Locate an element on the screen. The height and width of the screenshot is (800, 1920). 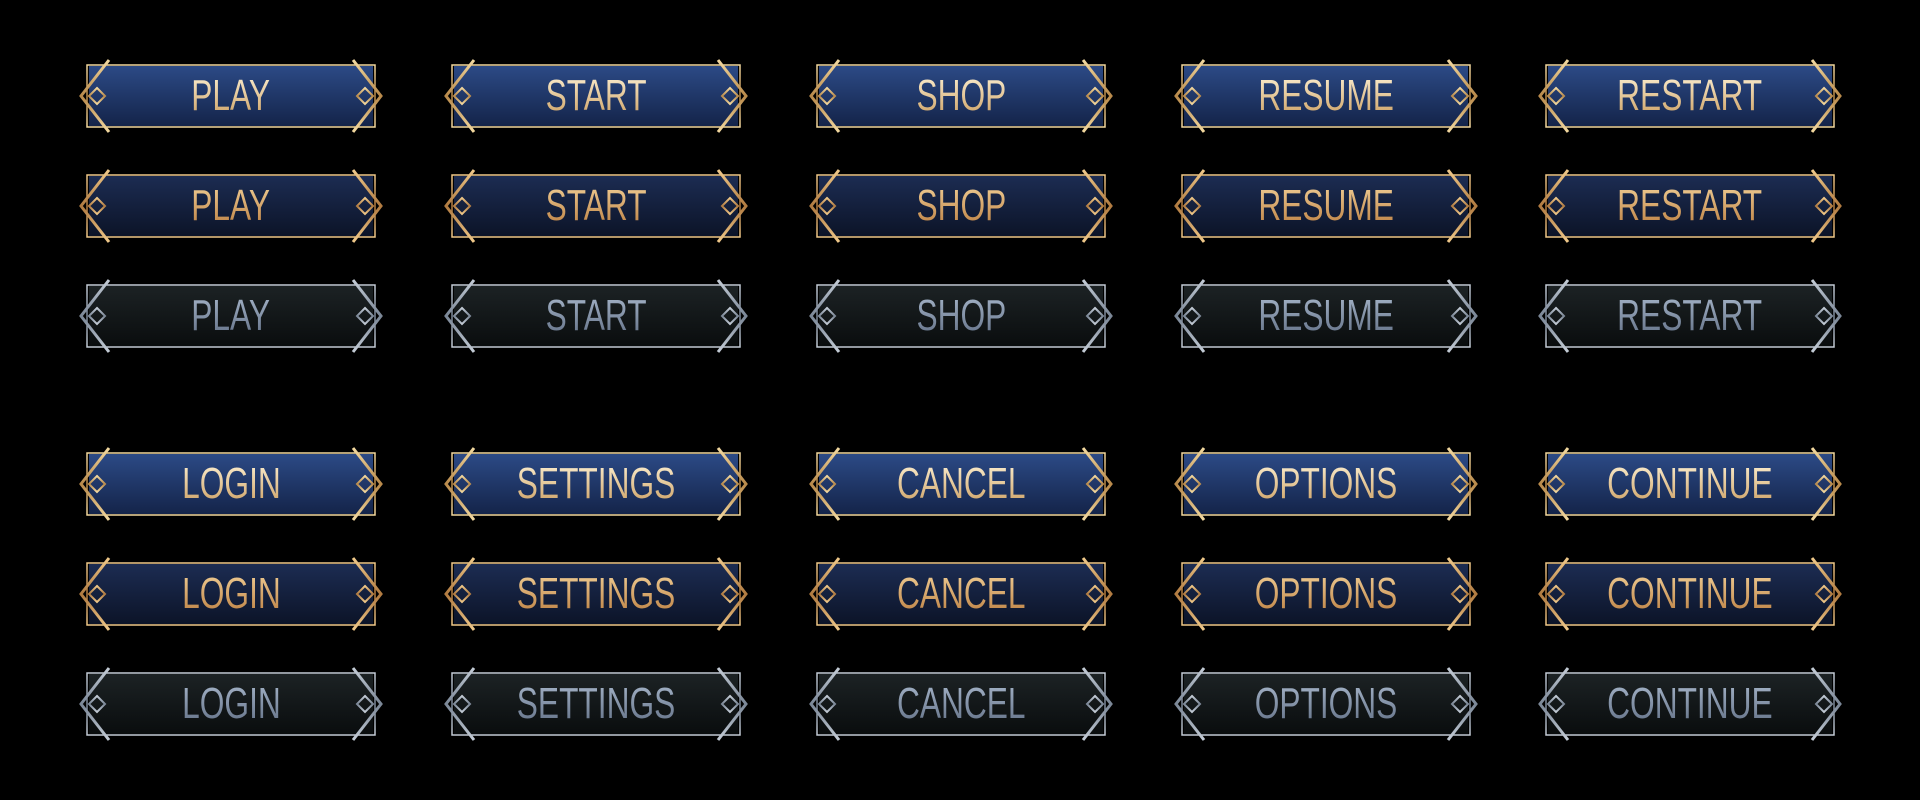
options-button-disabled: OPTIONS is located at coordinates (1326, 704).